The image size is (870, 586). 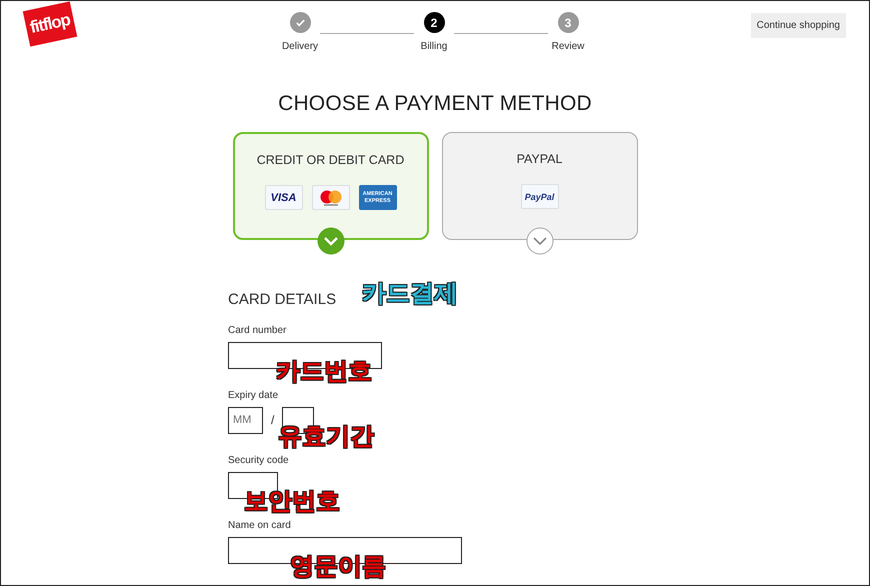 What do you see at coordinates (258, 331) in the screenshot?
I see `field-label: Card number` at bounding box center [258, 331].